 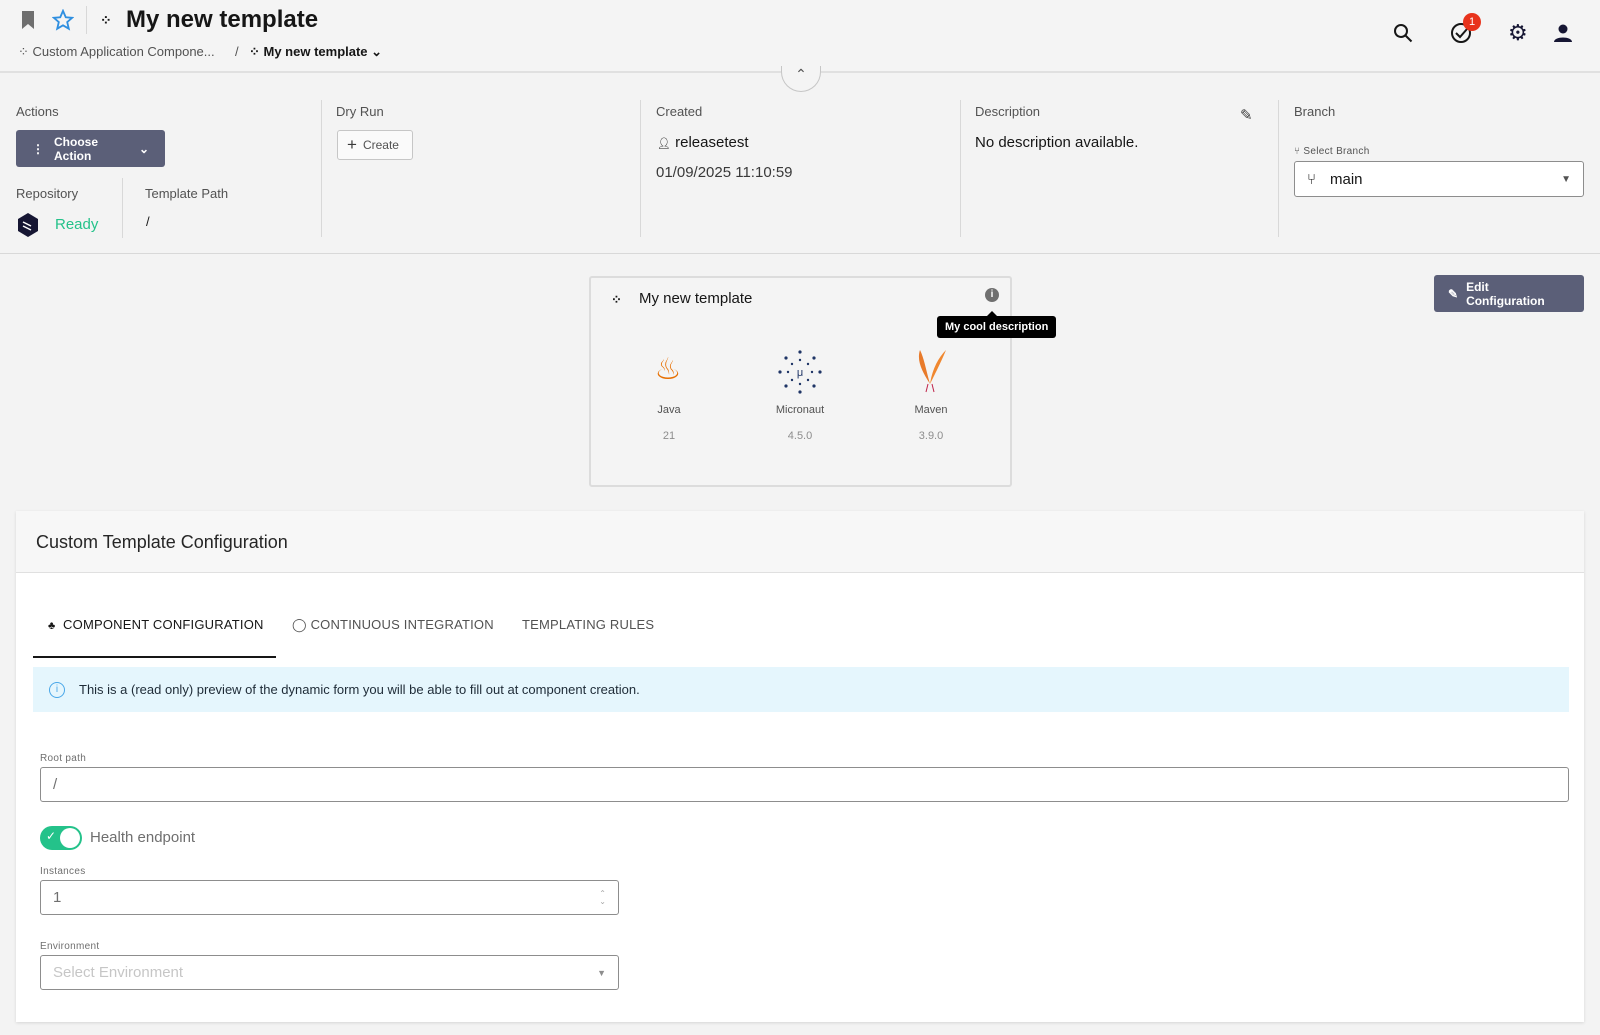 I want to click on maven-icon, so click(x=932, y=372).